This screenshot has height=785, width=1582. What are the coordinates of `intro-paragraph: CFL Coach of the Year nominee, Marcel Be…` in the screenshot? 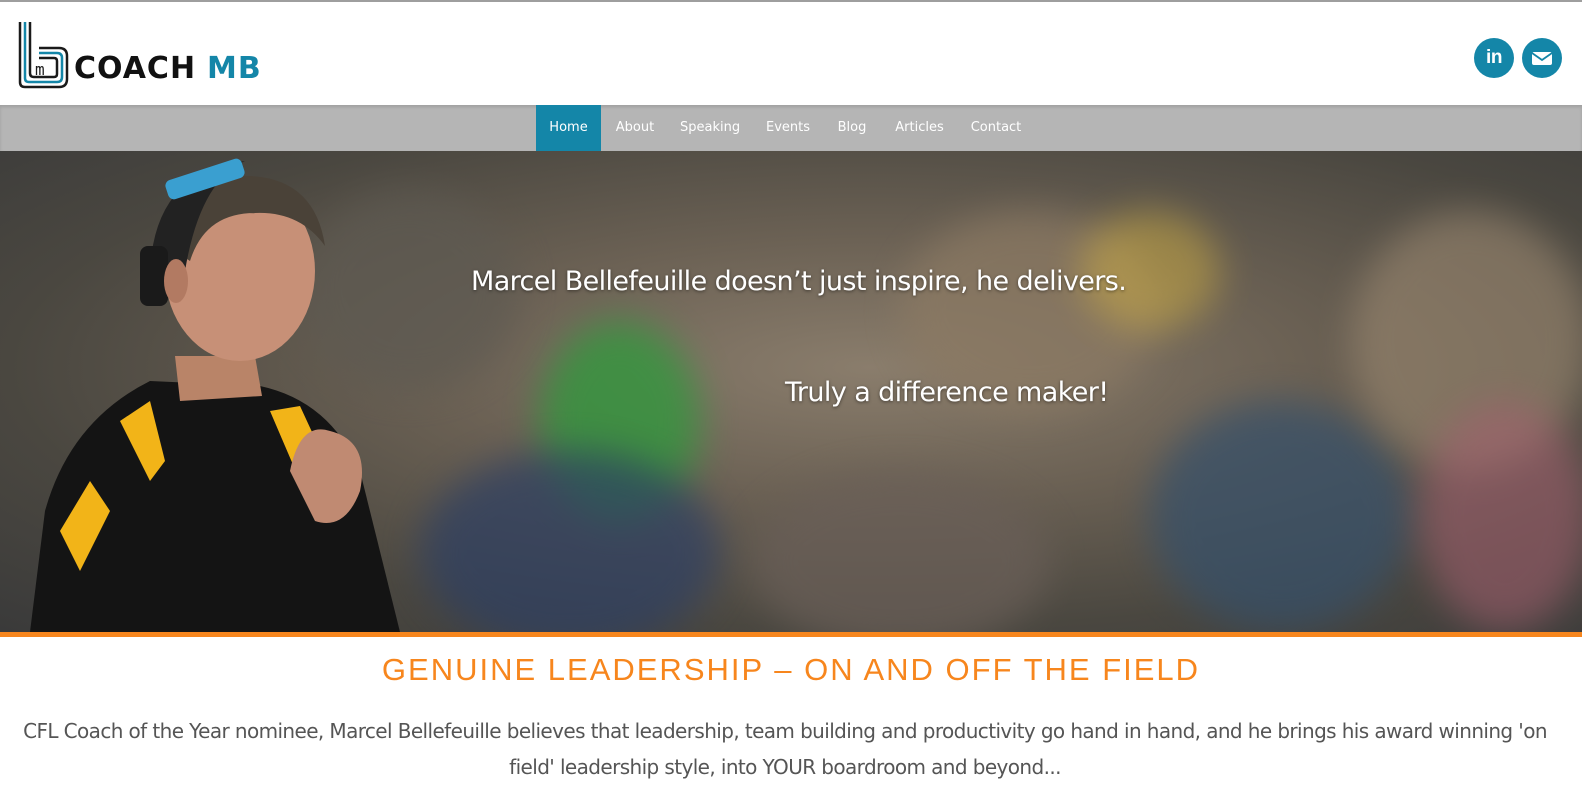 It's located at (785, 749).